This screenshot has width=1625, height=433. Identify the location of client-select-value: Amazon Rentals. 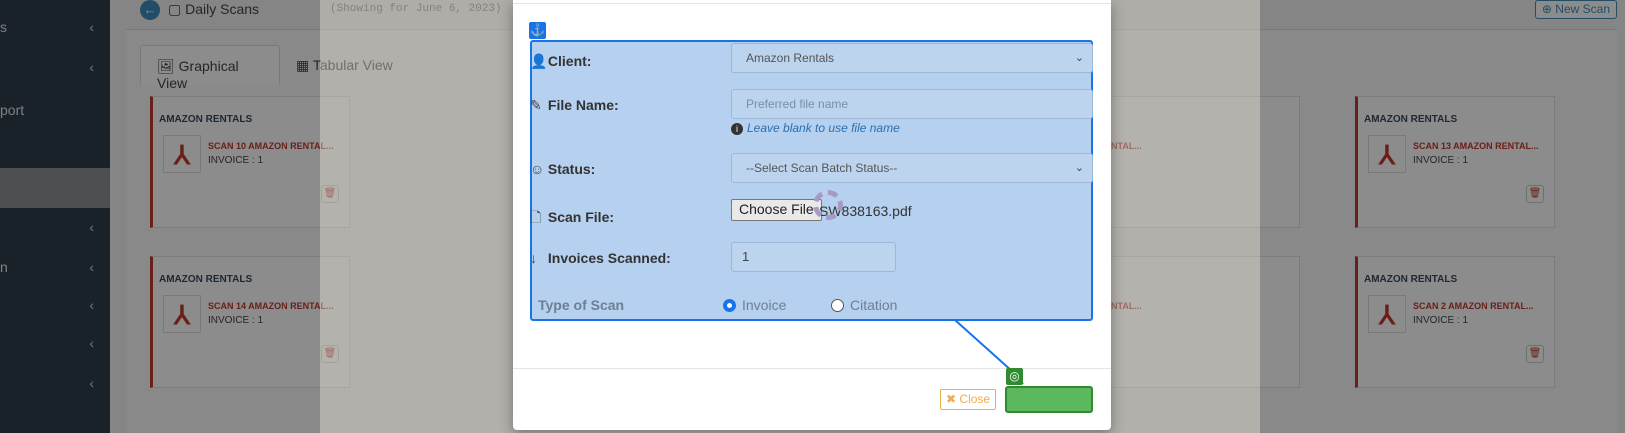
(790, 58).